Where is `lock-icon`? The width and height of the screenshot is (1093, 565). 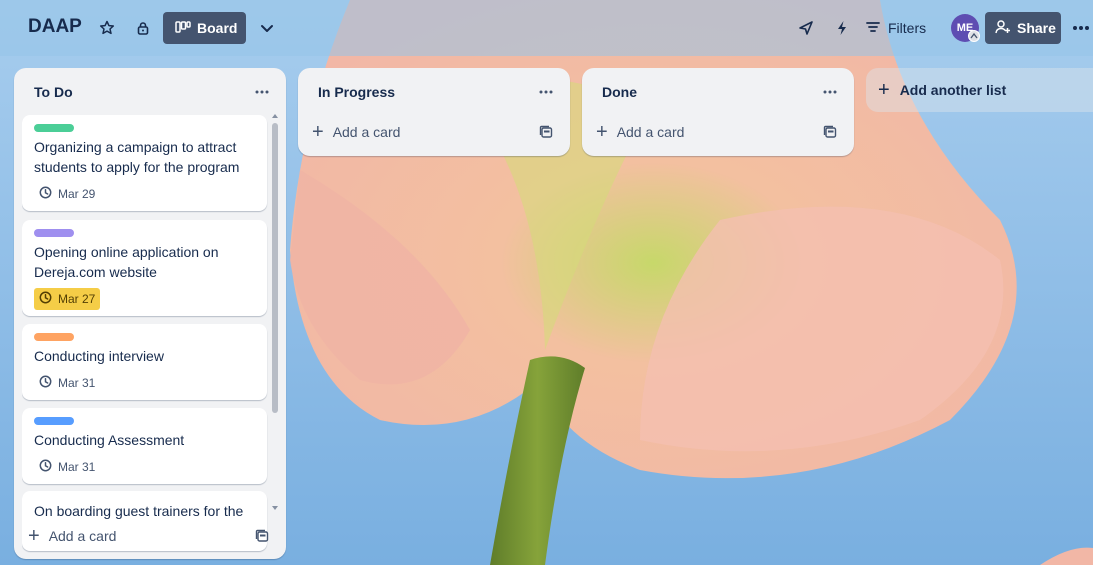 lock-icon is located at coordinates (143, 28).